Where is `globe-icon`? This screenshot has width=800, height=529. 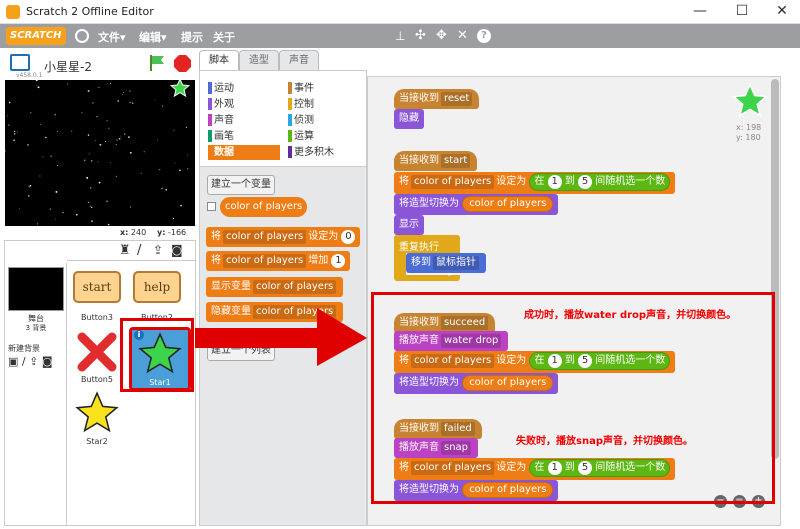 globe-icon is located at coordinates (82, 36).